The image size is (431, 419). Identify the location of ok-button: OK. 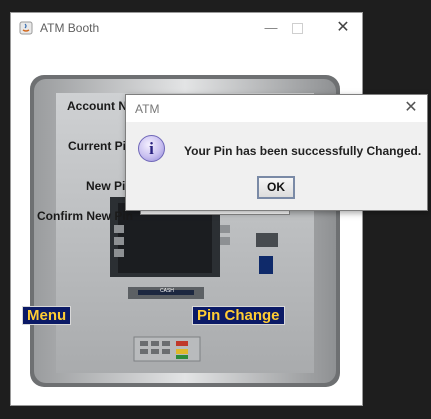
(276, 187).